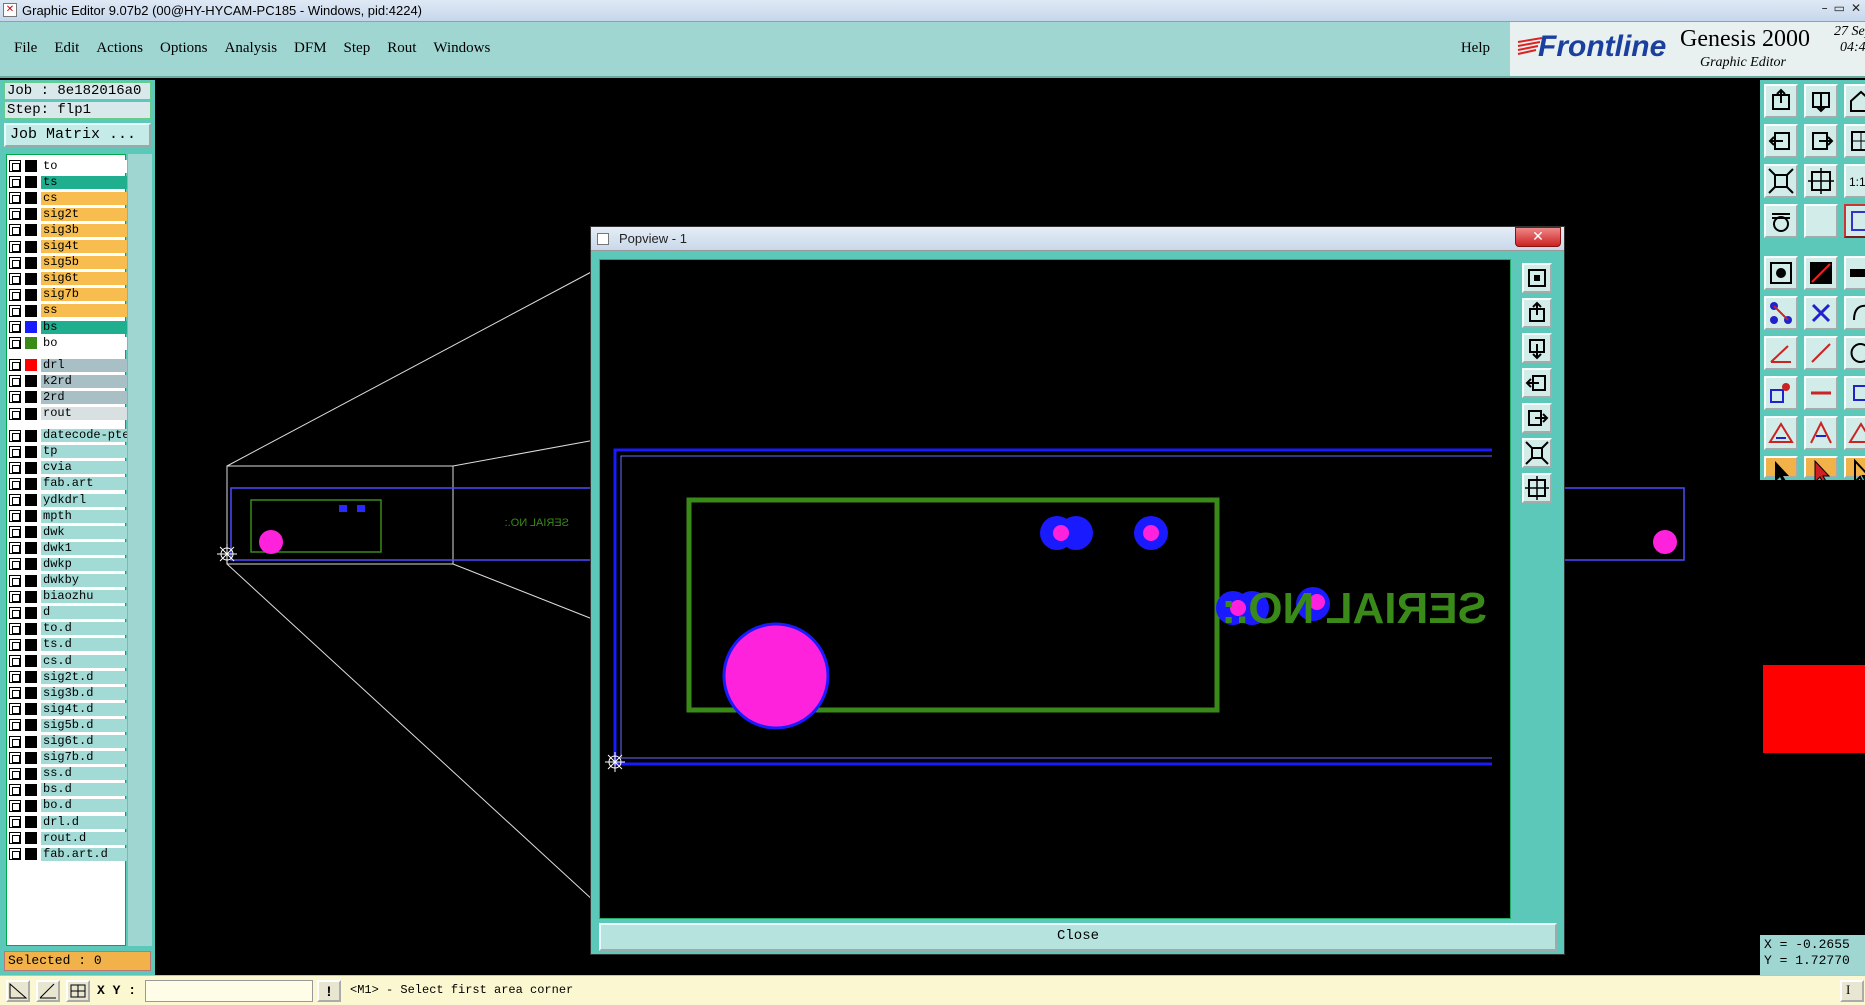 The width and height of the screenshot is (1865, 1005). Describe the element at coordinates (68, 397) in the screenshot. I see `layer-row: 2rd` at that location.